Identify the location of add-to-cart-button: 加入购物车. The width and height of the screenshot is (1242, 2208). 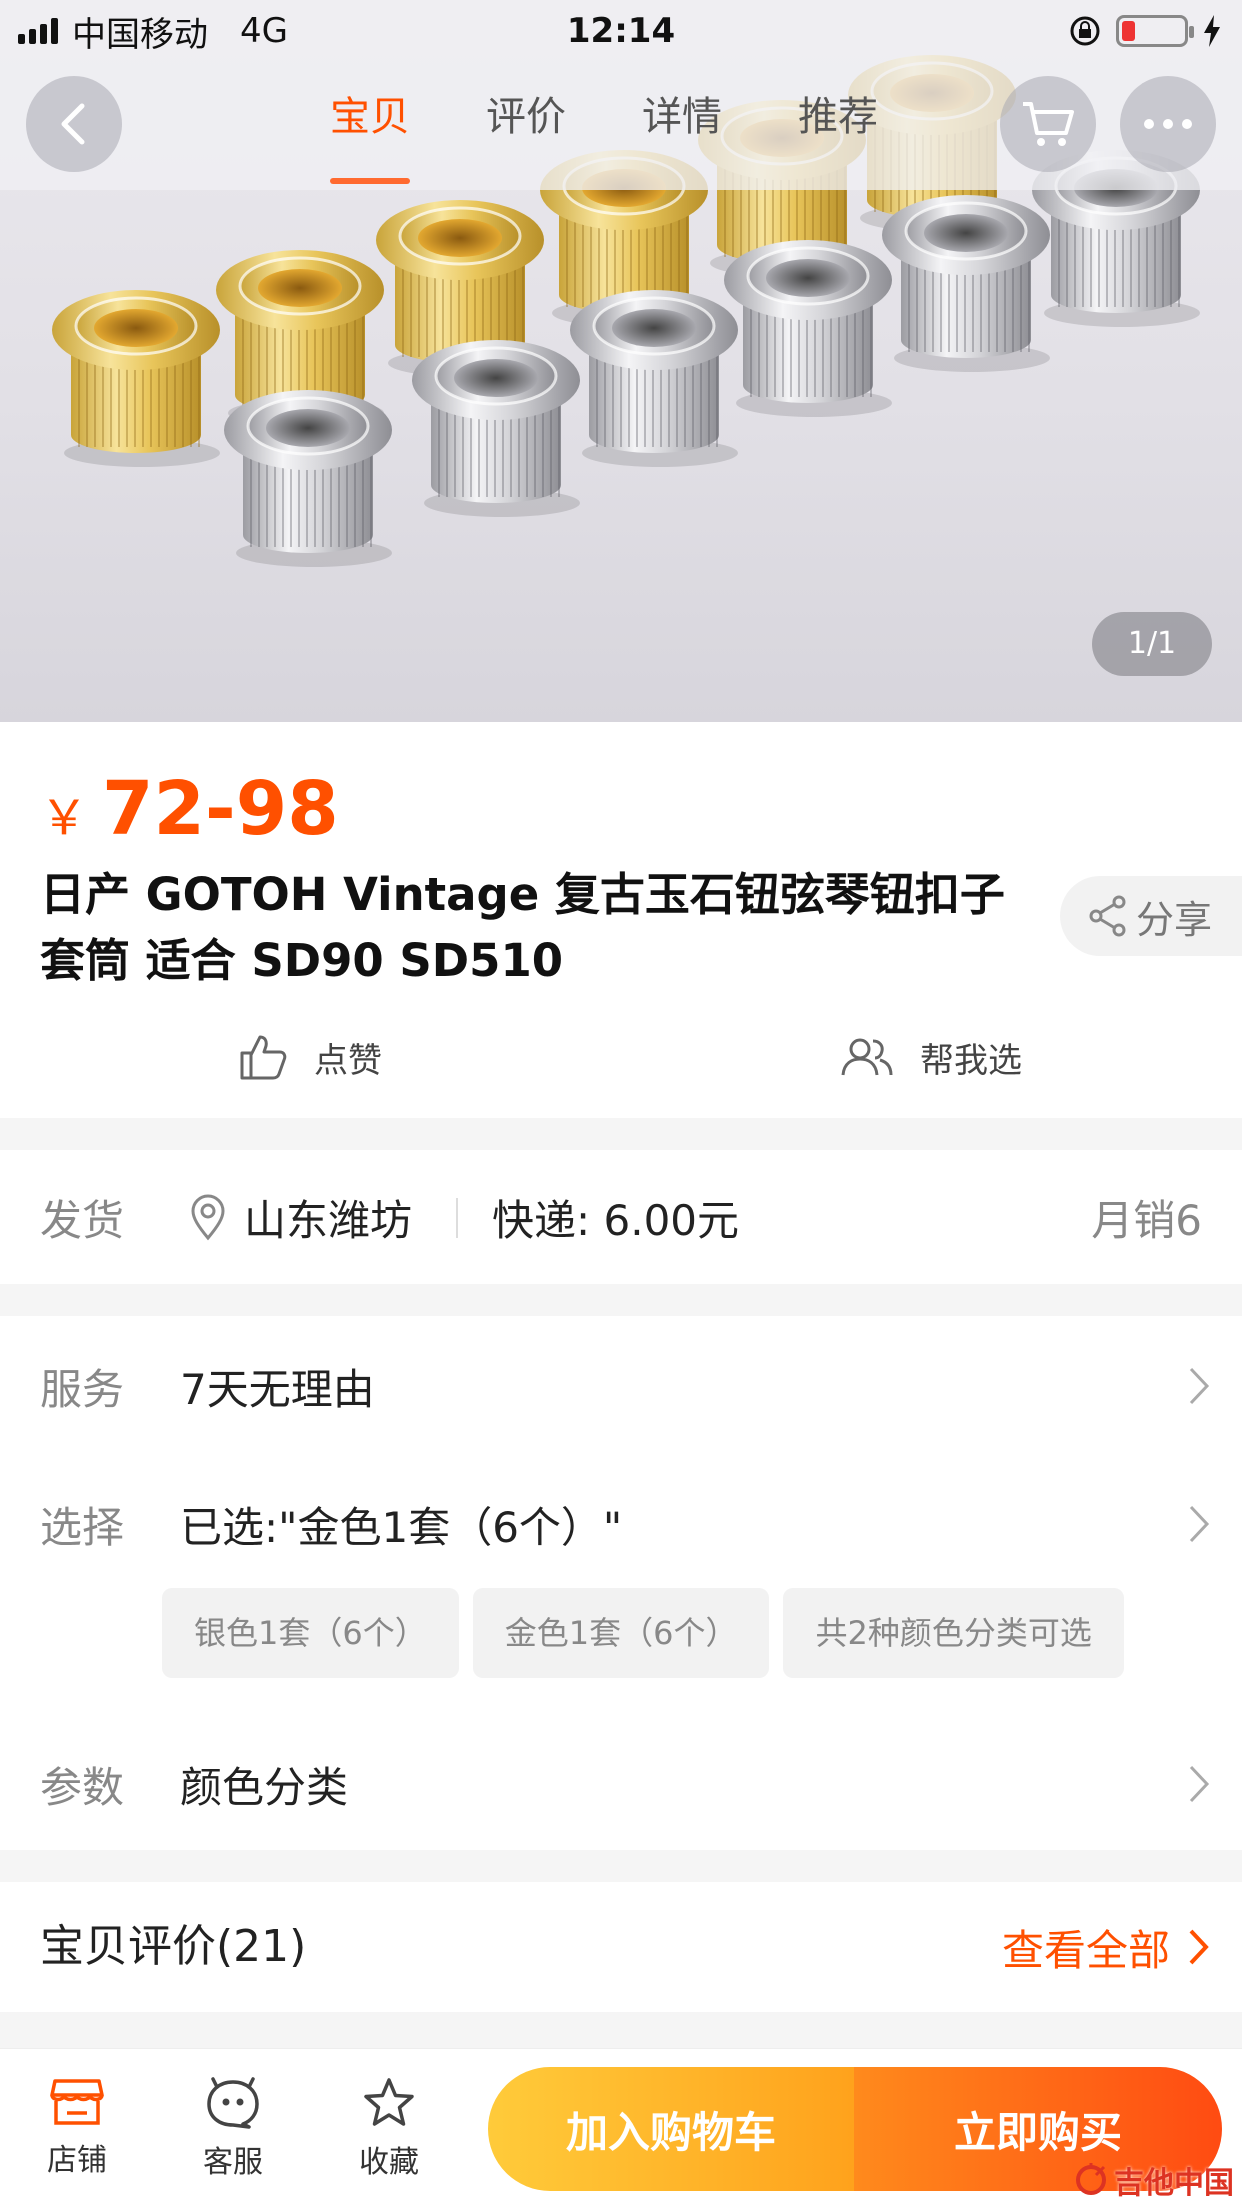
(671, 2129).